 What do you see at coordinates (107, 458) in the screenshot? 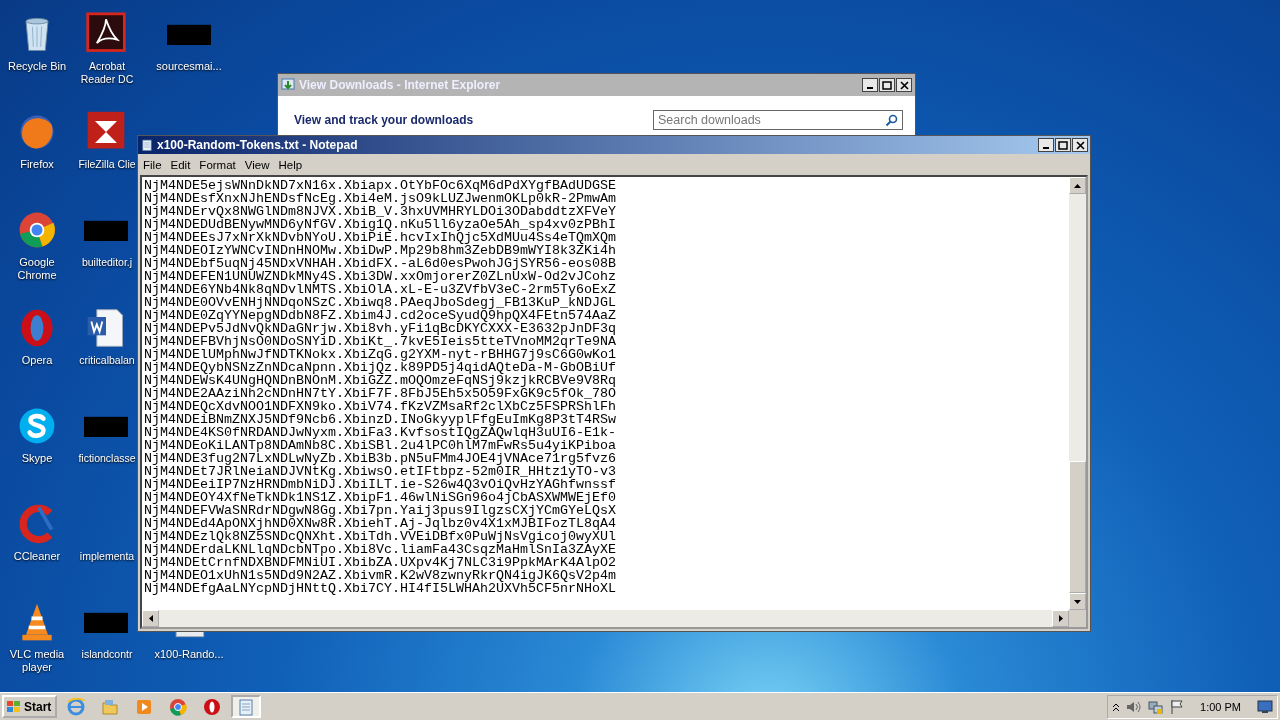
I see `desktop-icon-label: fictionclasse` at bounding box center [107, 458].